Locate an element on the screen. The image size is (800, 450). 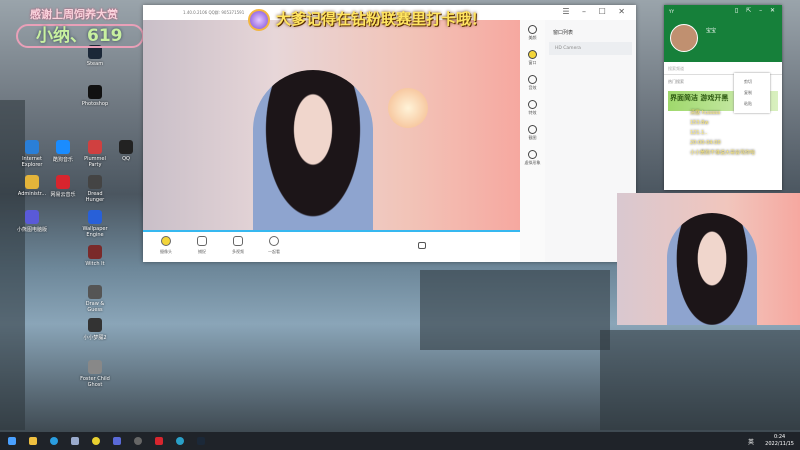
desktop-icon-label: QQ is located at coordinates (126, 159).